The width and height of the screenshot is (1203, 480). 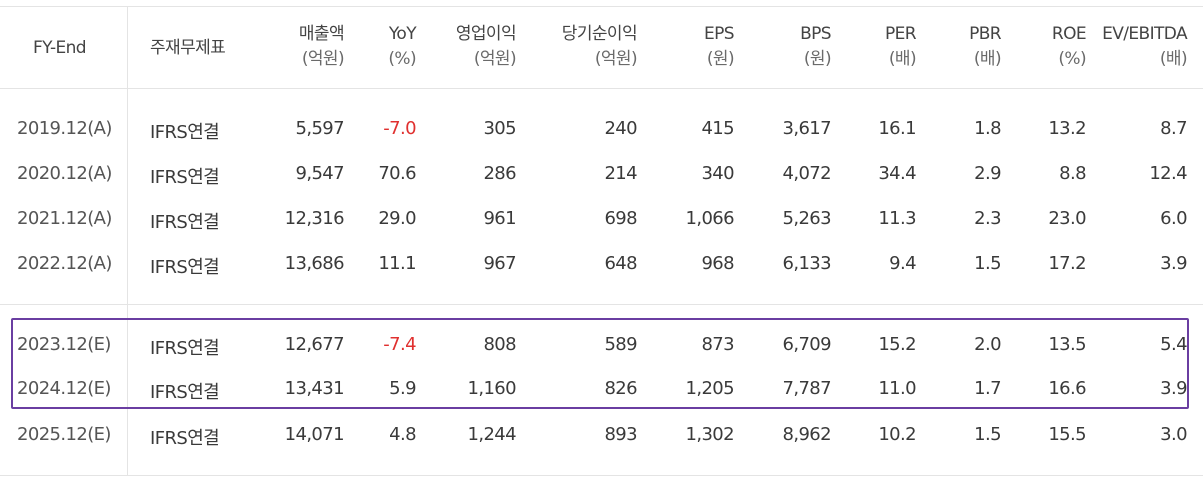 I want to click on value-cell: 9.4, so click(x=902, y=263).